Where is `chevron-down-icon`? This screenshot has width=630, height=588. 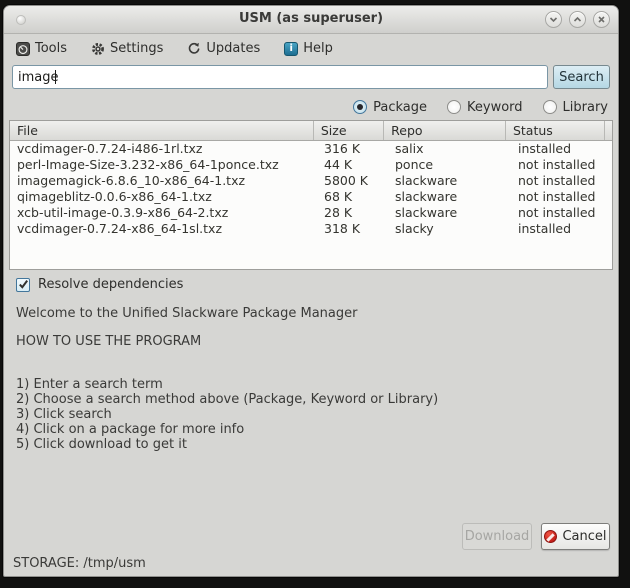 chevron-down-icon is located at coordinates (553, 20).